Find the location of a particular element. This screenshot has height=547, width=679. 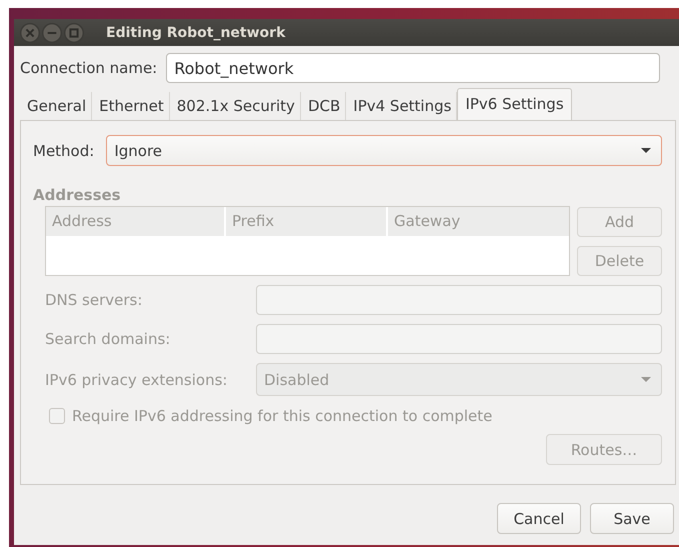

field-label: Method: is located at coordinates (63, 151).